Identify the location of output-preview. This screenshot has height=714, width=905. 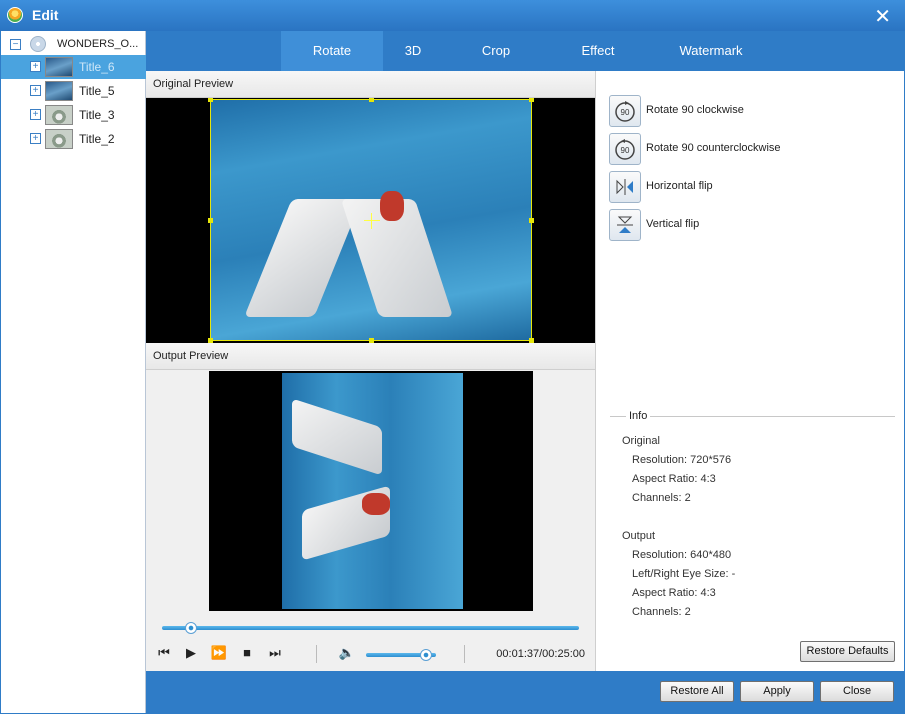
(371, 491).